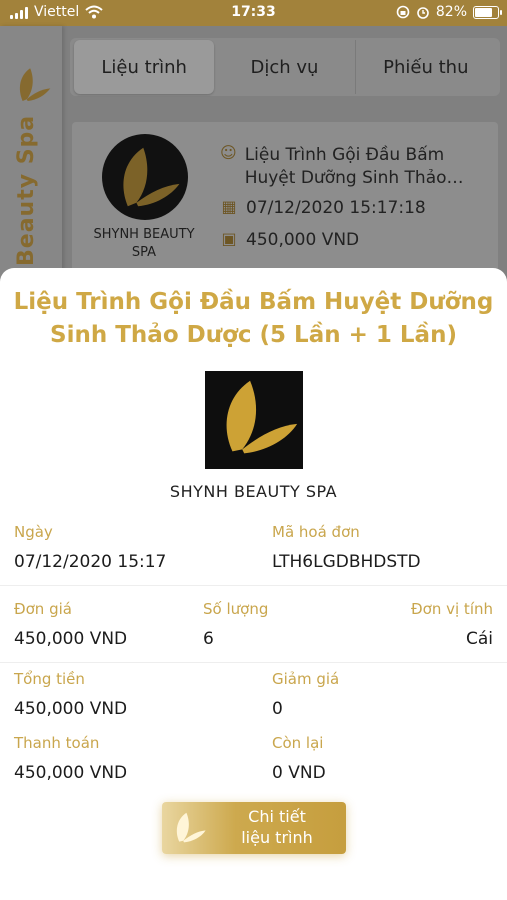 The image size is (507, 900). What do you see at coordinates (403, 12) in the screenshot?
I see `lock-rotation-icon` at bounding box center [403, 12].